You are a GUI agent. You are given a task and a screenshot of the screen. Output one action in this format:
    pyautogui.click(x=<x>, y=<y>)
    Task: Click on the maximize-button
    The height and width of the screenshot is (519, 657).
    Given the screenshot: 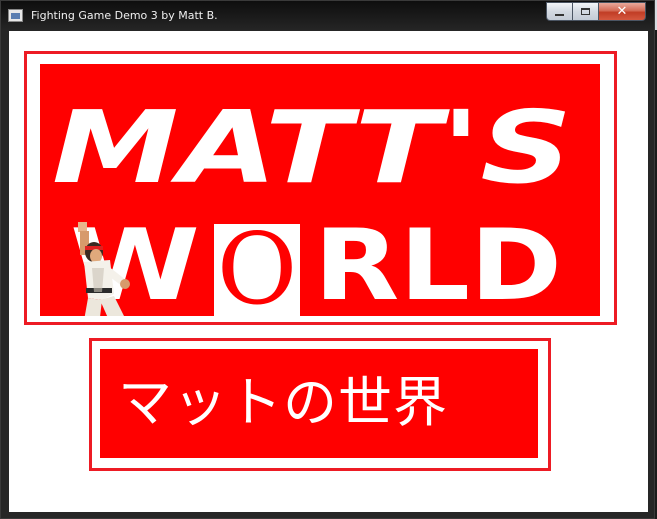 What is the action you would take?
    pyautogui.click(x=586, y=11)
    